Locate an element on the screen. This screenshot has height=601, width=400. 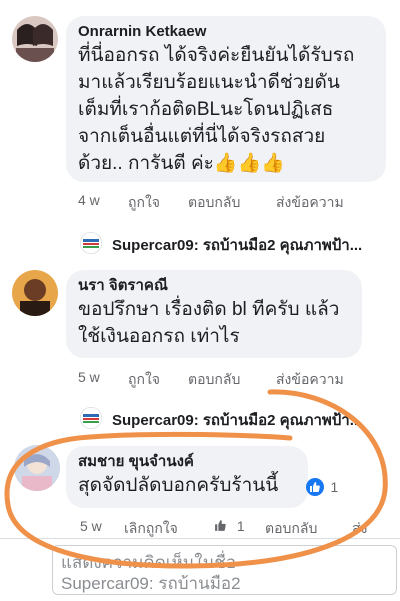
comment-input-placeholder-page: Supercar09: รถบ้านมือ2 is located at coordinates (151, 583).